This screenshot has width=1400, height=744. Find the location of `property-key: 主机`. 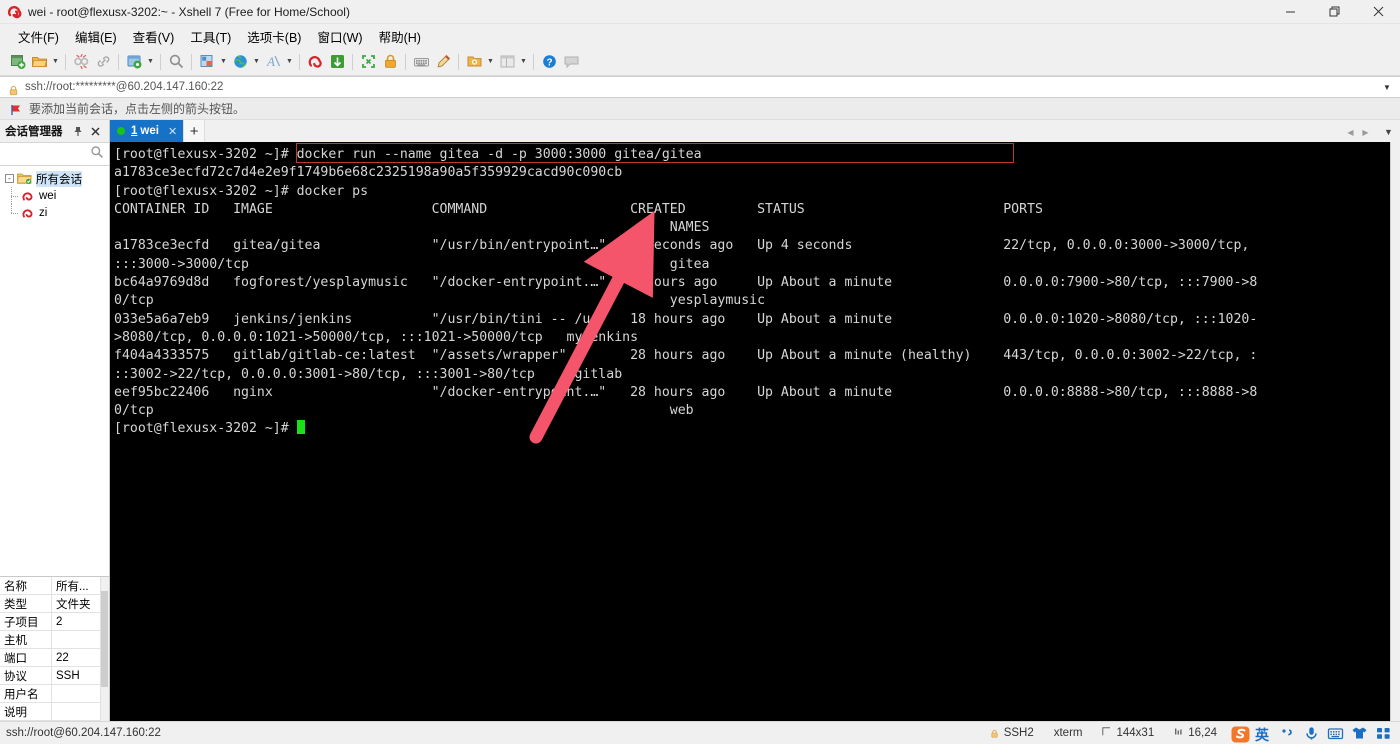

property-key: 主机 is located at coordinates (26, 639).